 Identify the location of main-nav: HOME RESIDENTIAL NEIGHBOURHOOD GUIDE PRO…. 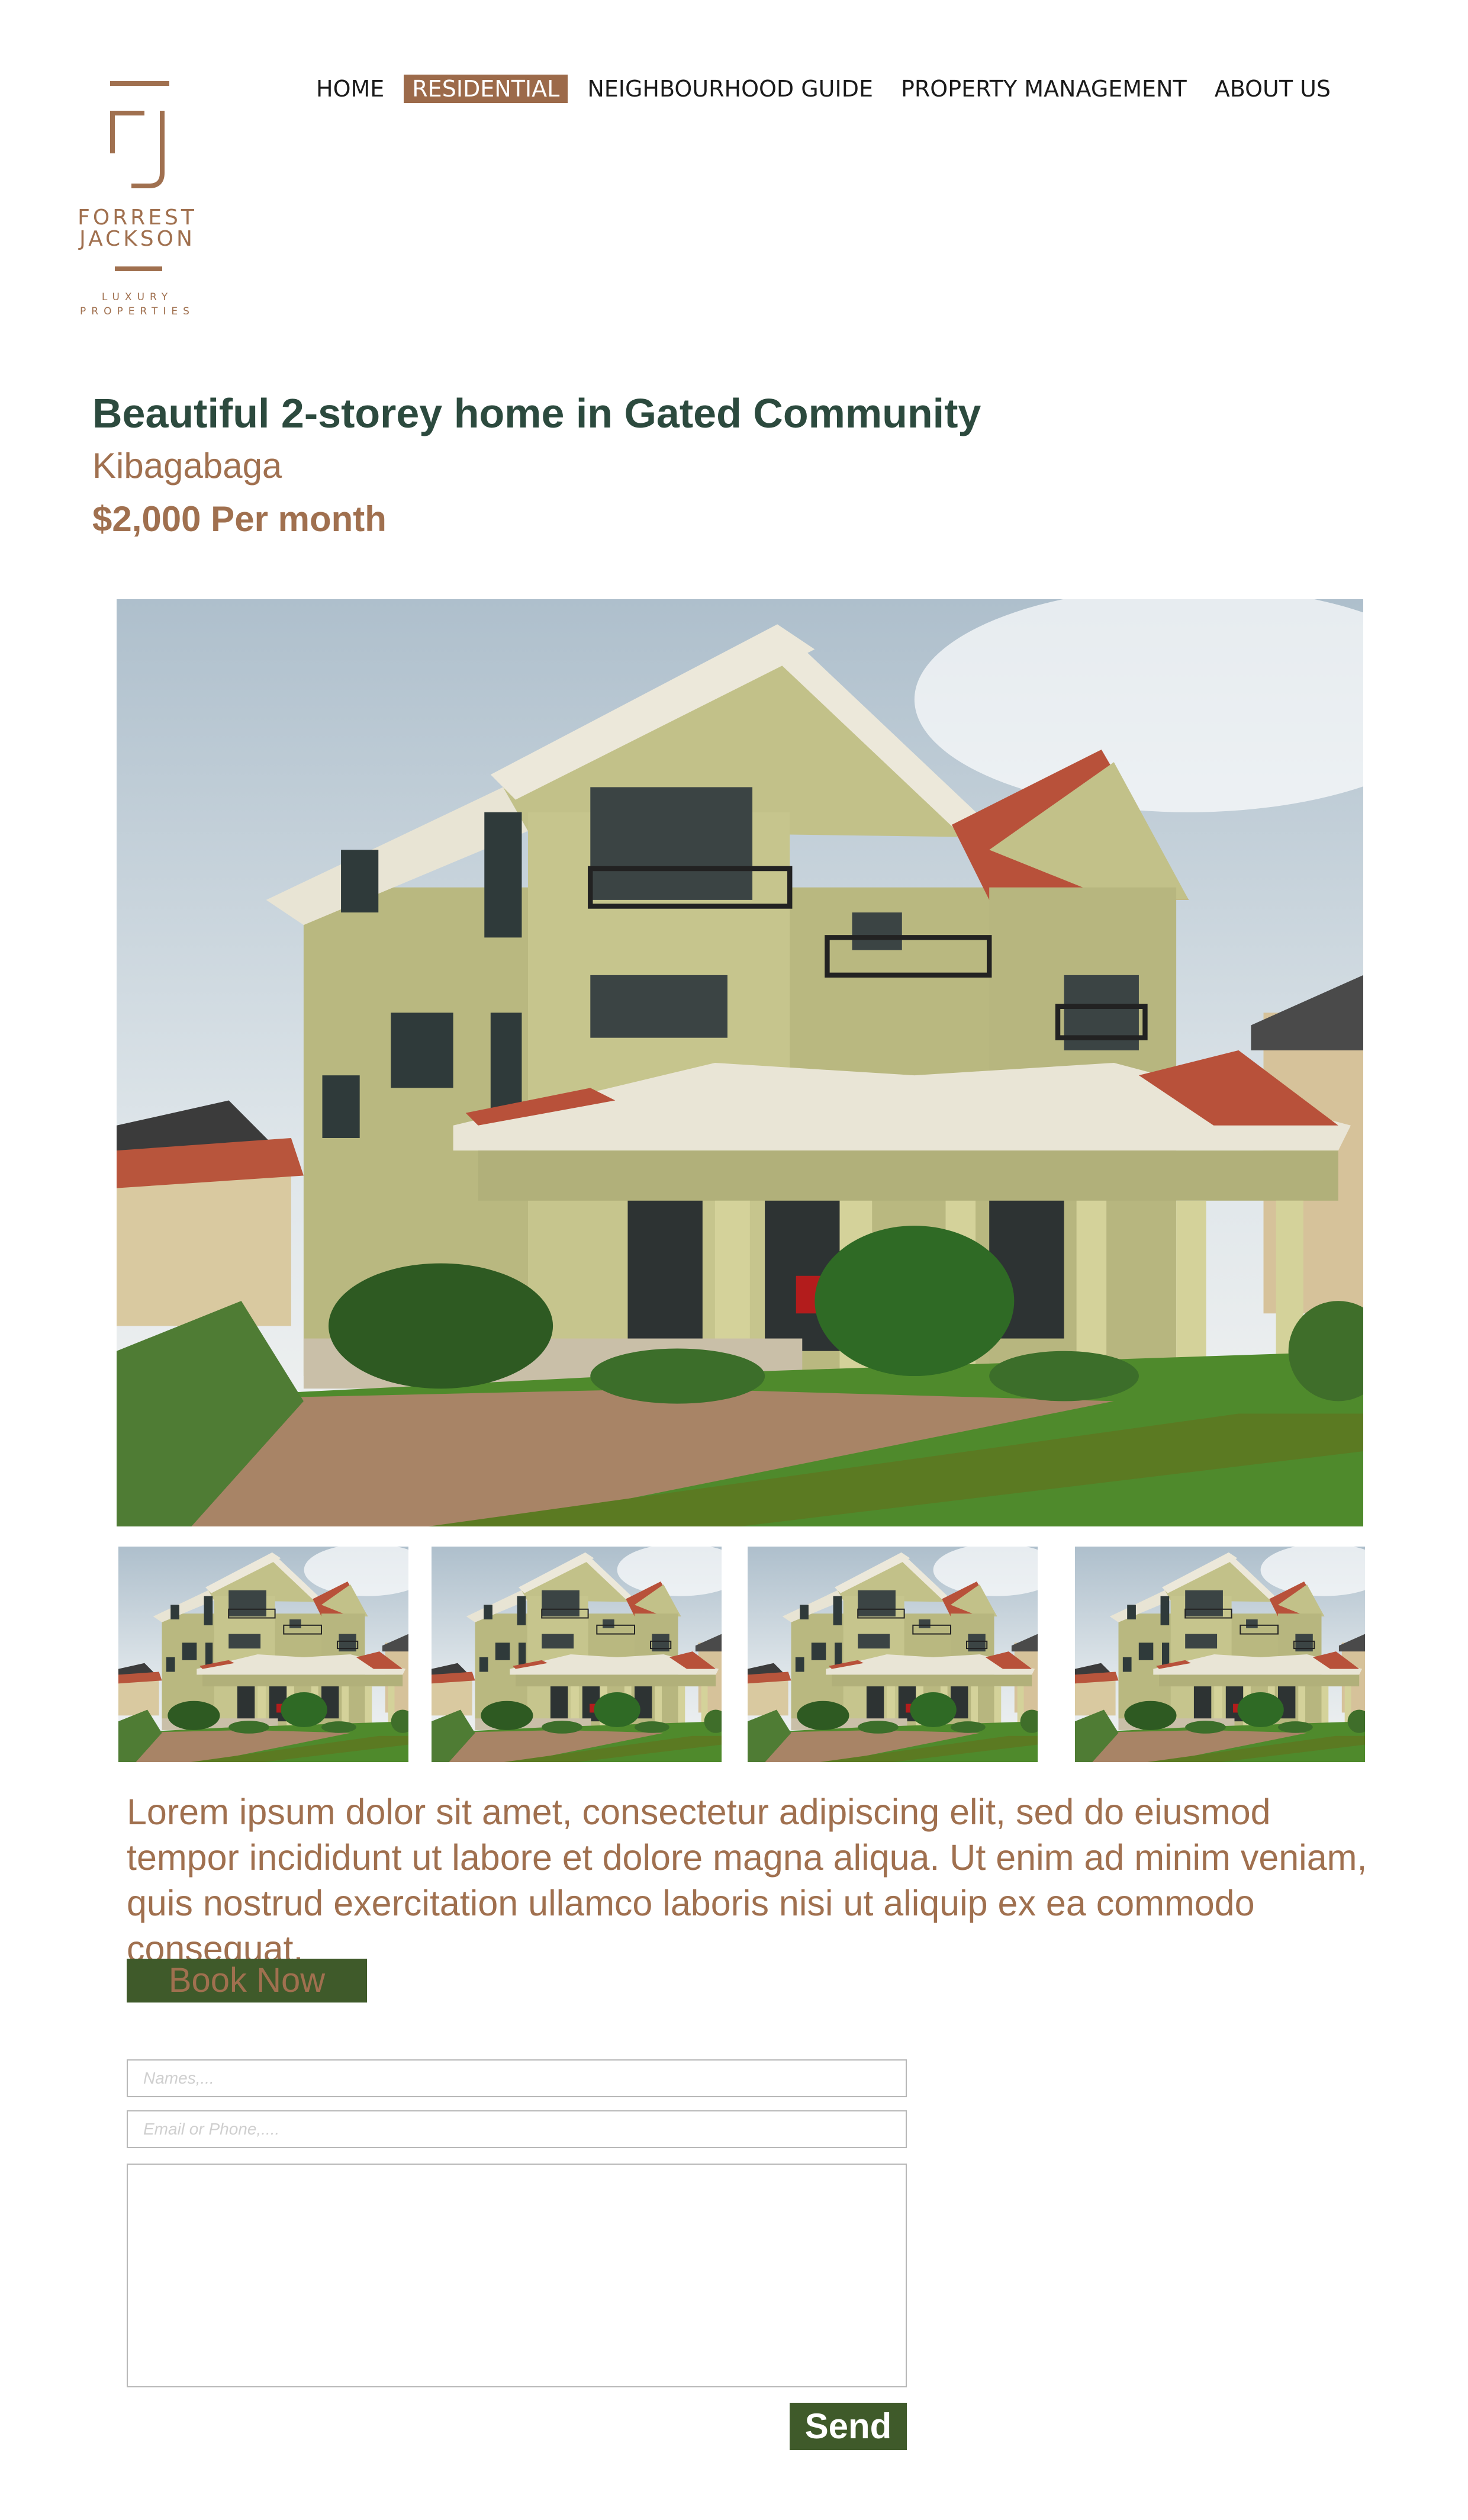
(829, 89).